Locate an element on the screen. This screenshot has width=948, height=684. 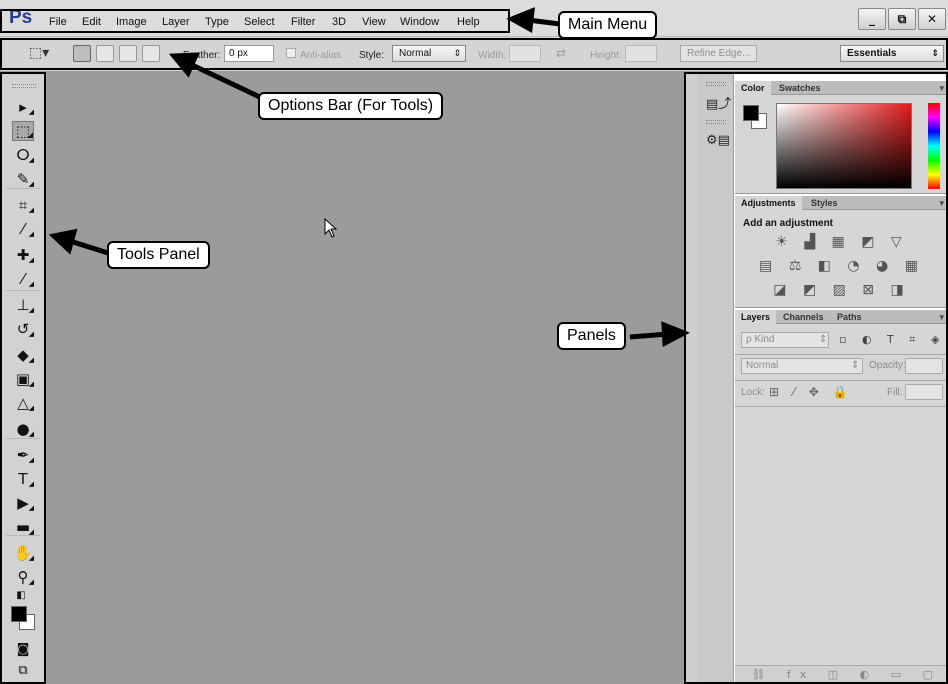
clone-stamp-tool: ⊥ ◢ is located at coordinates (23, 305).